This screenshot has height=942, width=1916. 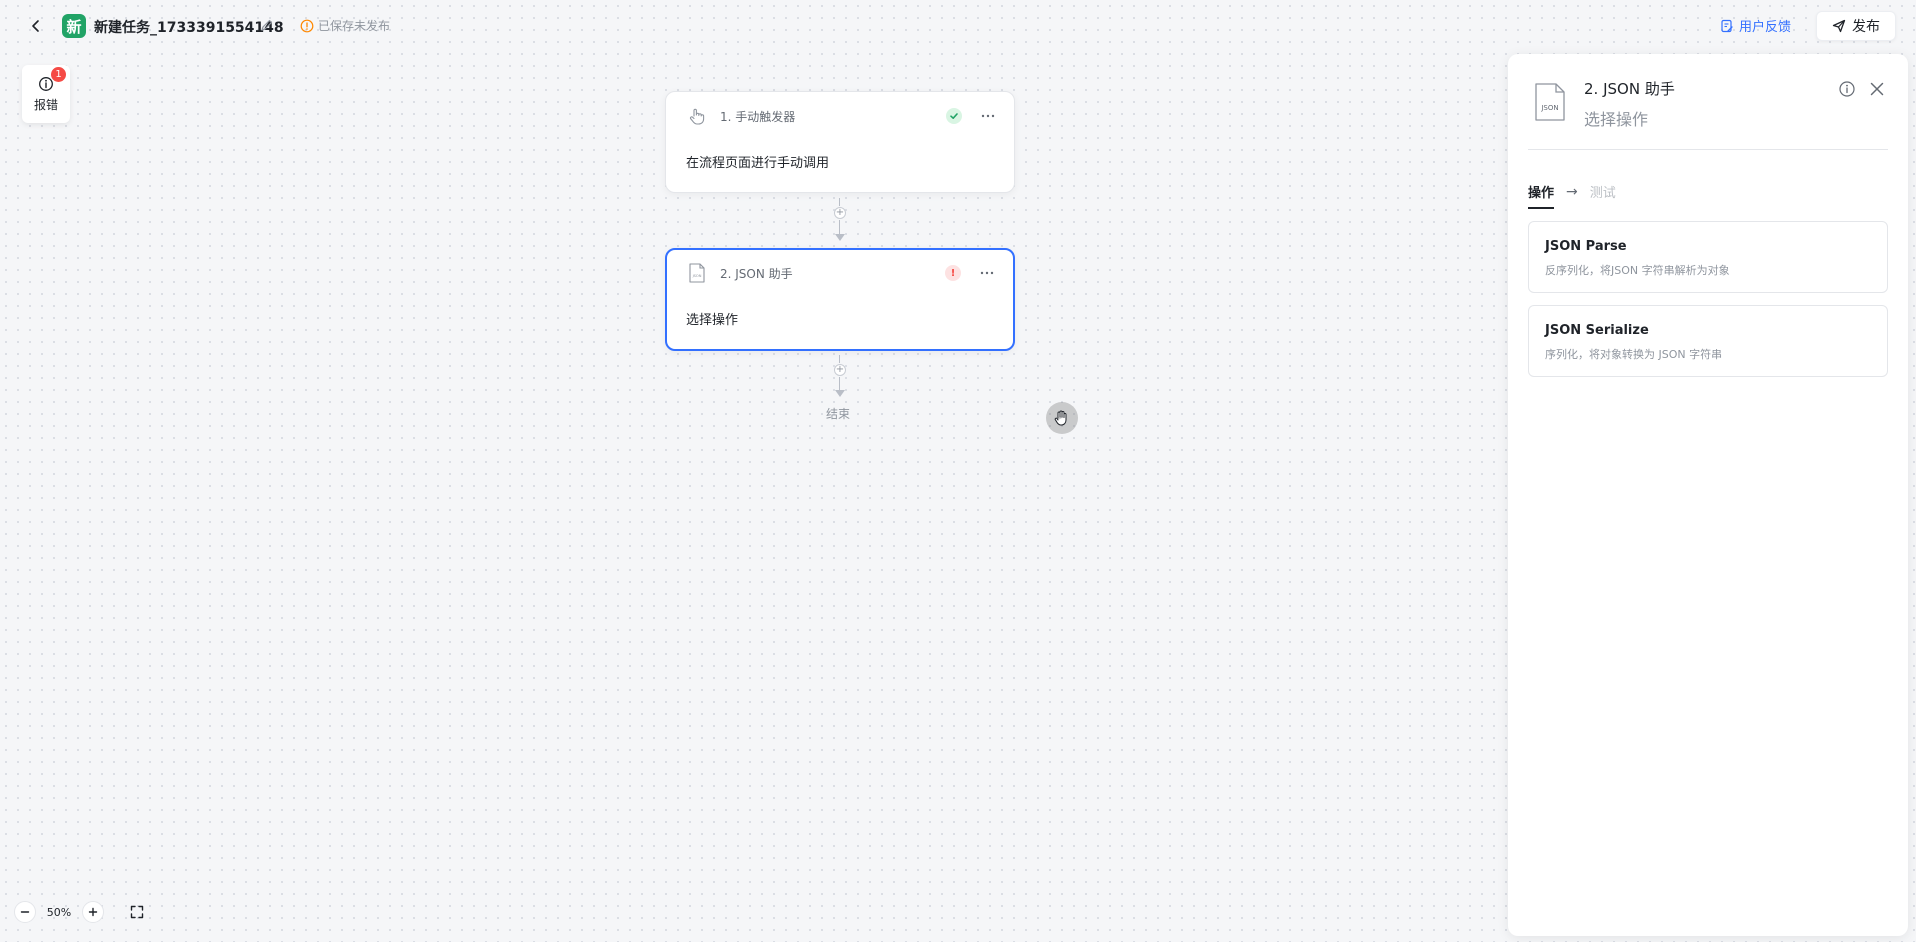 I want to click on send-icon, so click(x=1839, y=26).